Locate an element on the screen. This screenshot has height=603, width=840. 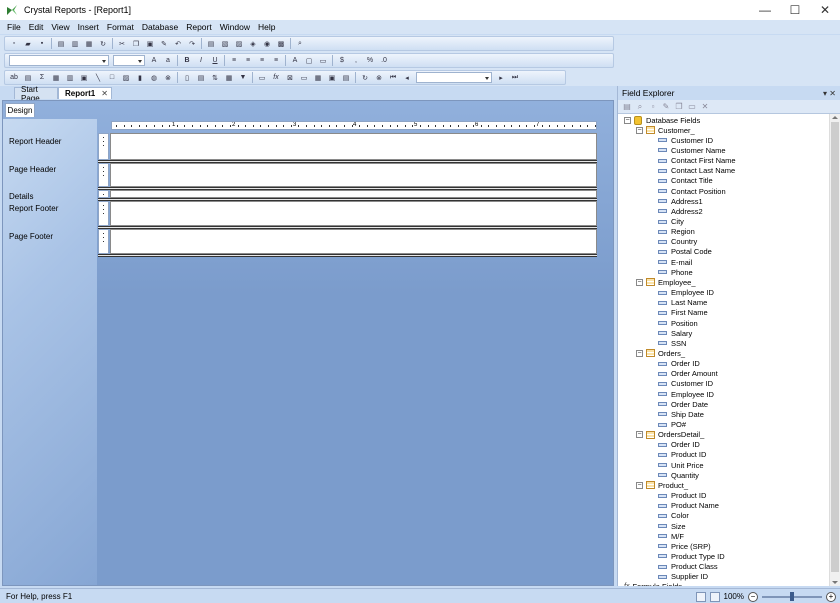
field-tree-item: E-mail is located at coordinates (675, 262).